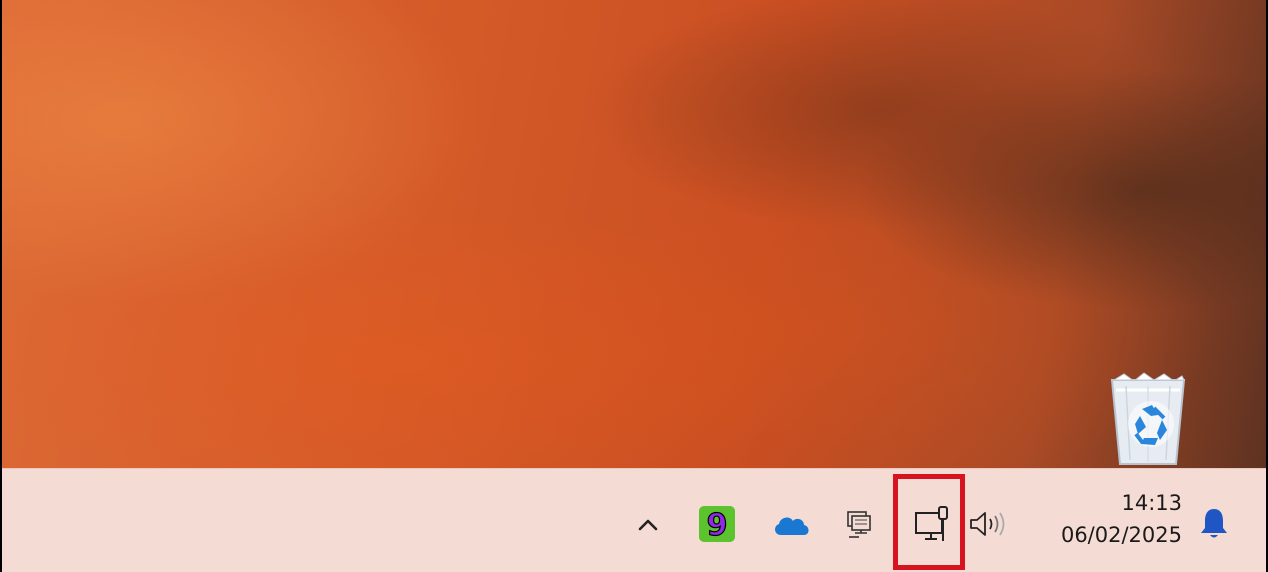 The width and height of the screenshot is (1268, 572). I want to click on recycle-bin-icon, so click(1148, 420).